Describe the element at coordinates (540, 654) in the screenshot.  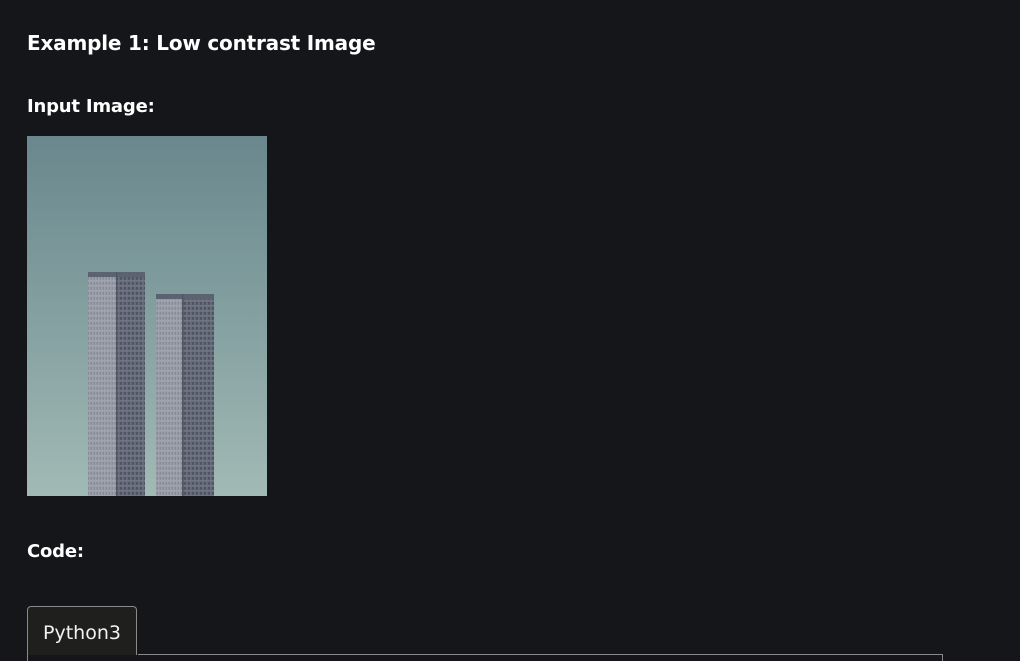
I see `tab-divider` at that location.